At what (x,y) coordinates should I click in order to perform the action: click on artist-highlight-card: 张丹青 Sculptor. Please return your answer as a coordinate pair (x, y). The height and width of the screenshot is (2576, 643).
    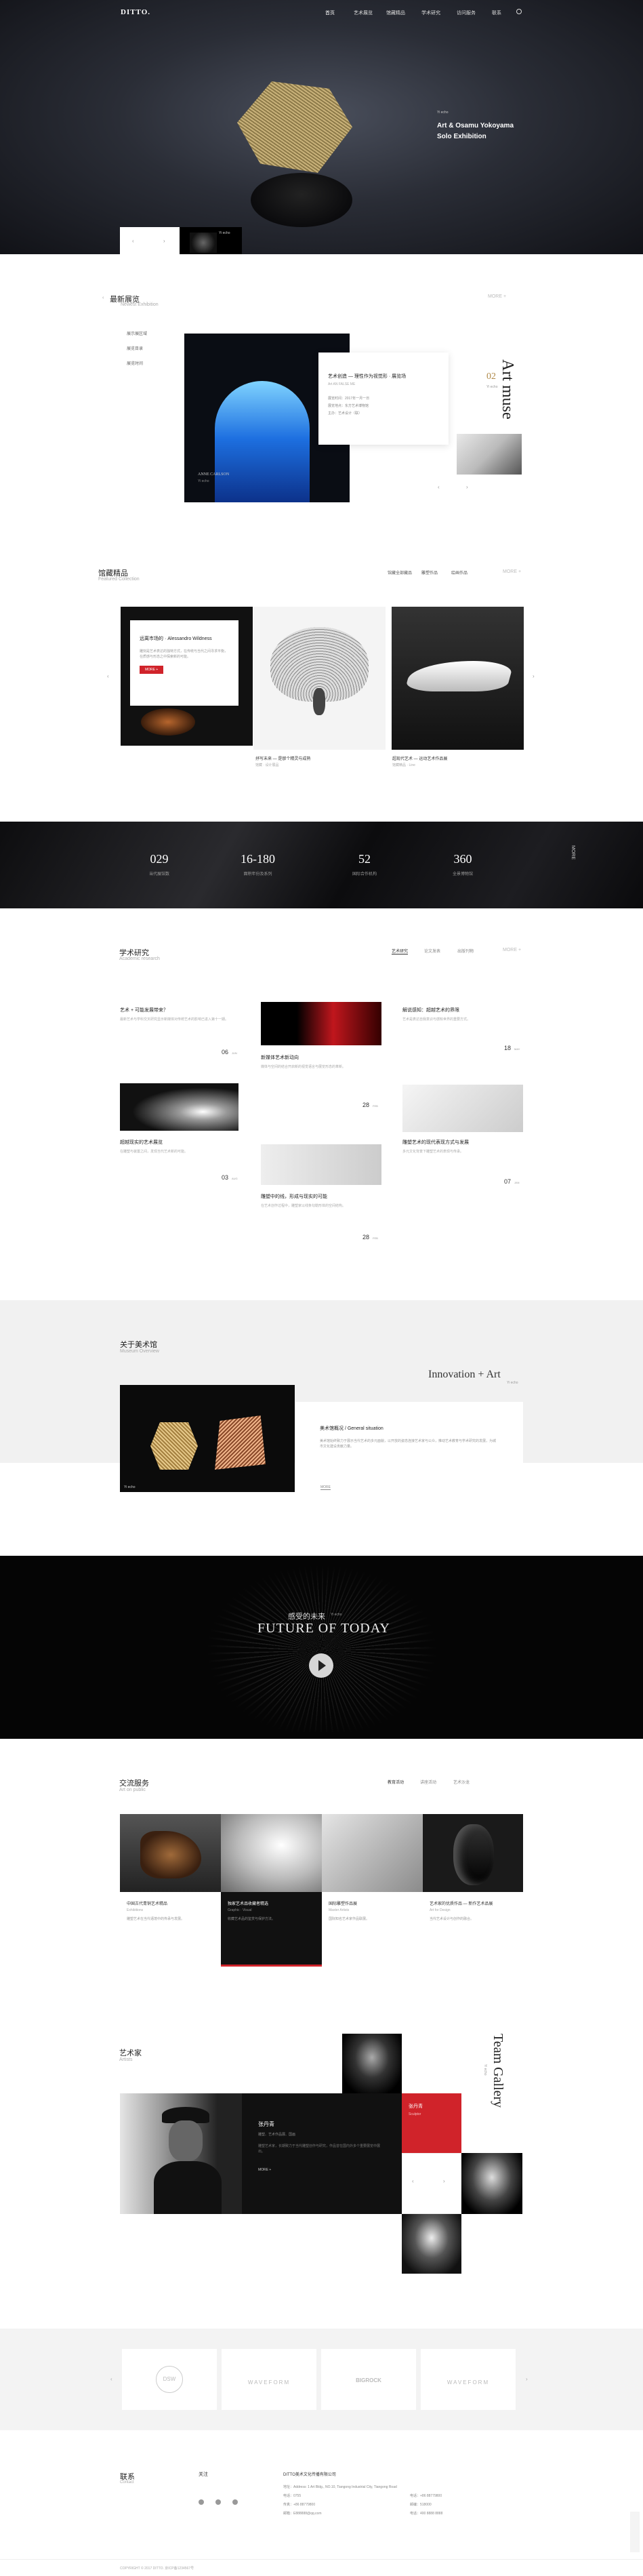
    Looking at the image, I should click on (432, 2123).